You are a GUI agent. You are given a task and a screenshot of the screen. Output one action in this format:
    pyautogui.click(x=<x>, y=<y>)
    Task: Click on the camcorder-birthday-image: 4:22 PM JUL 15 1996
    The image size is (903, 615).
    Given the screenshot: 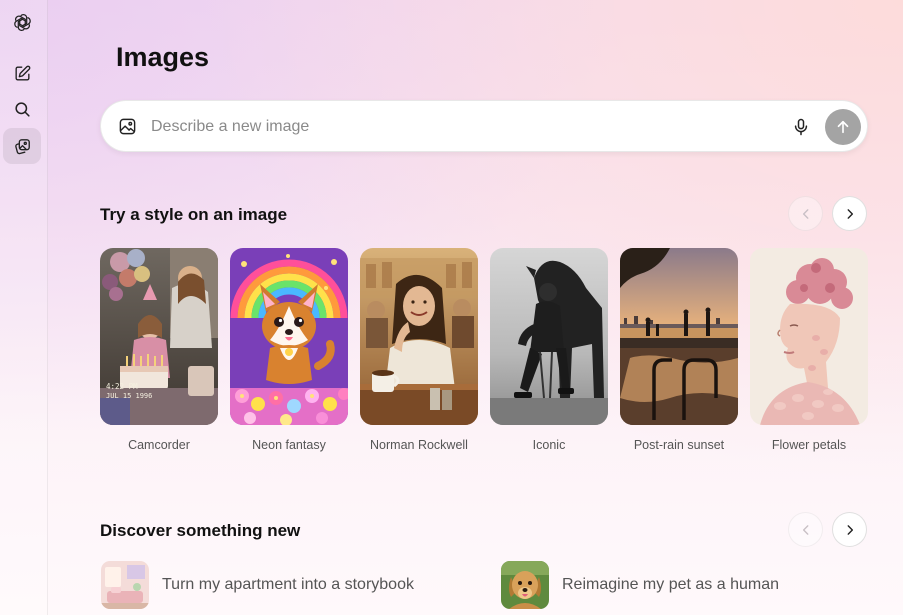 What is the action you would take?
    pyautogui.click(x=159, y=336)
    